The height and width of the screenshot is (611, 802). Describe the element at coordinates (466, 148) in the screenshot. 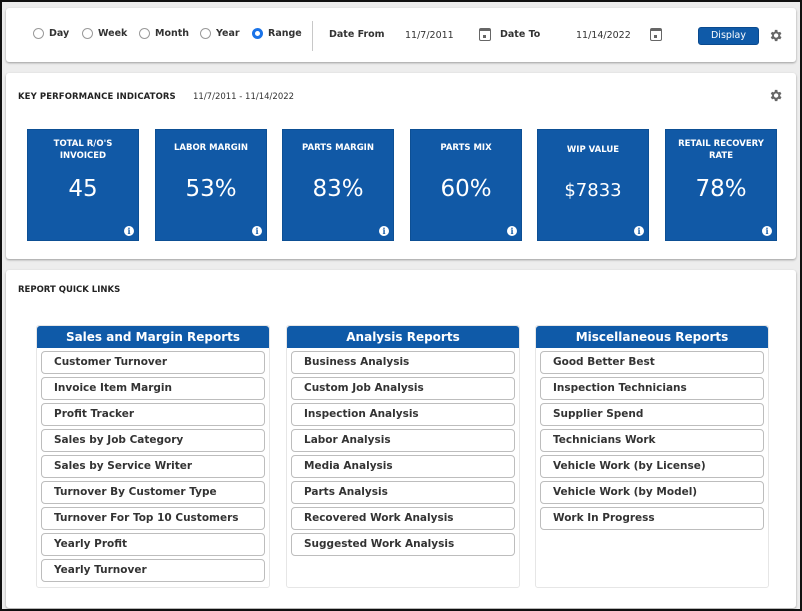

I see `kpi-tile-label: PARTS MIX` at that location.